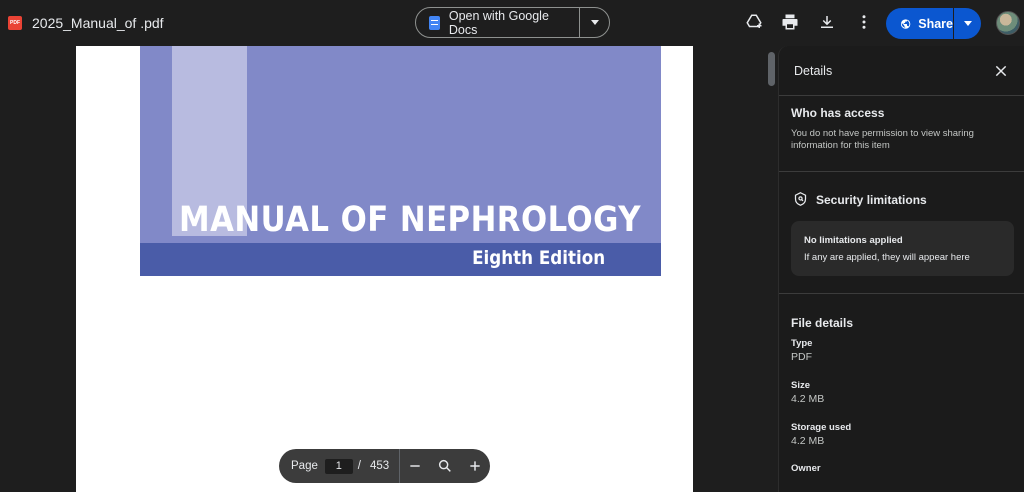 The height and width of the screenshot is (492, 1024). What do you see at coordinates (538, 258) in the screenshot?
I see `cover-edition: Eighth Edition` at bounding box center [538, 258].